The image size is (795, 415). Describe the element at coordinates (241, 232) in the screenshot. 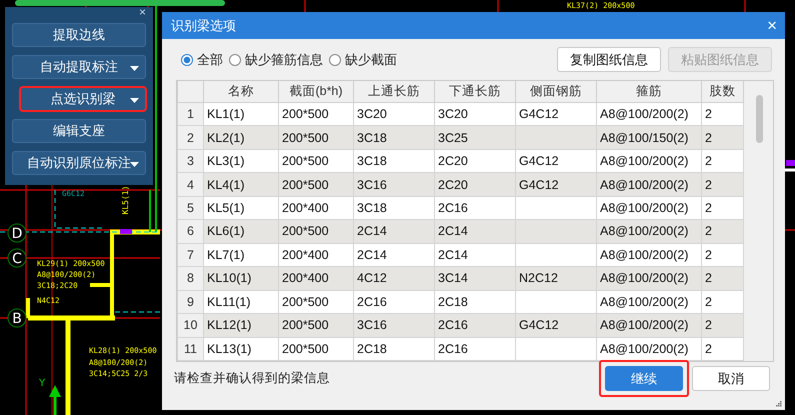

I see `table-cell: KL6(1)` at that location.